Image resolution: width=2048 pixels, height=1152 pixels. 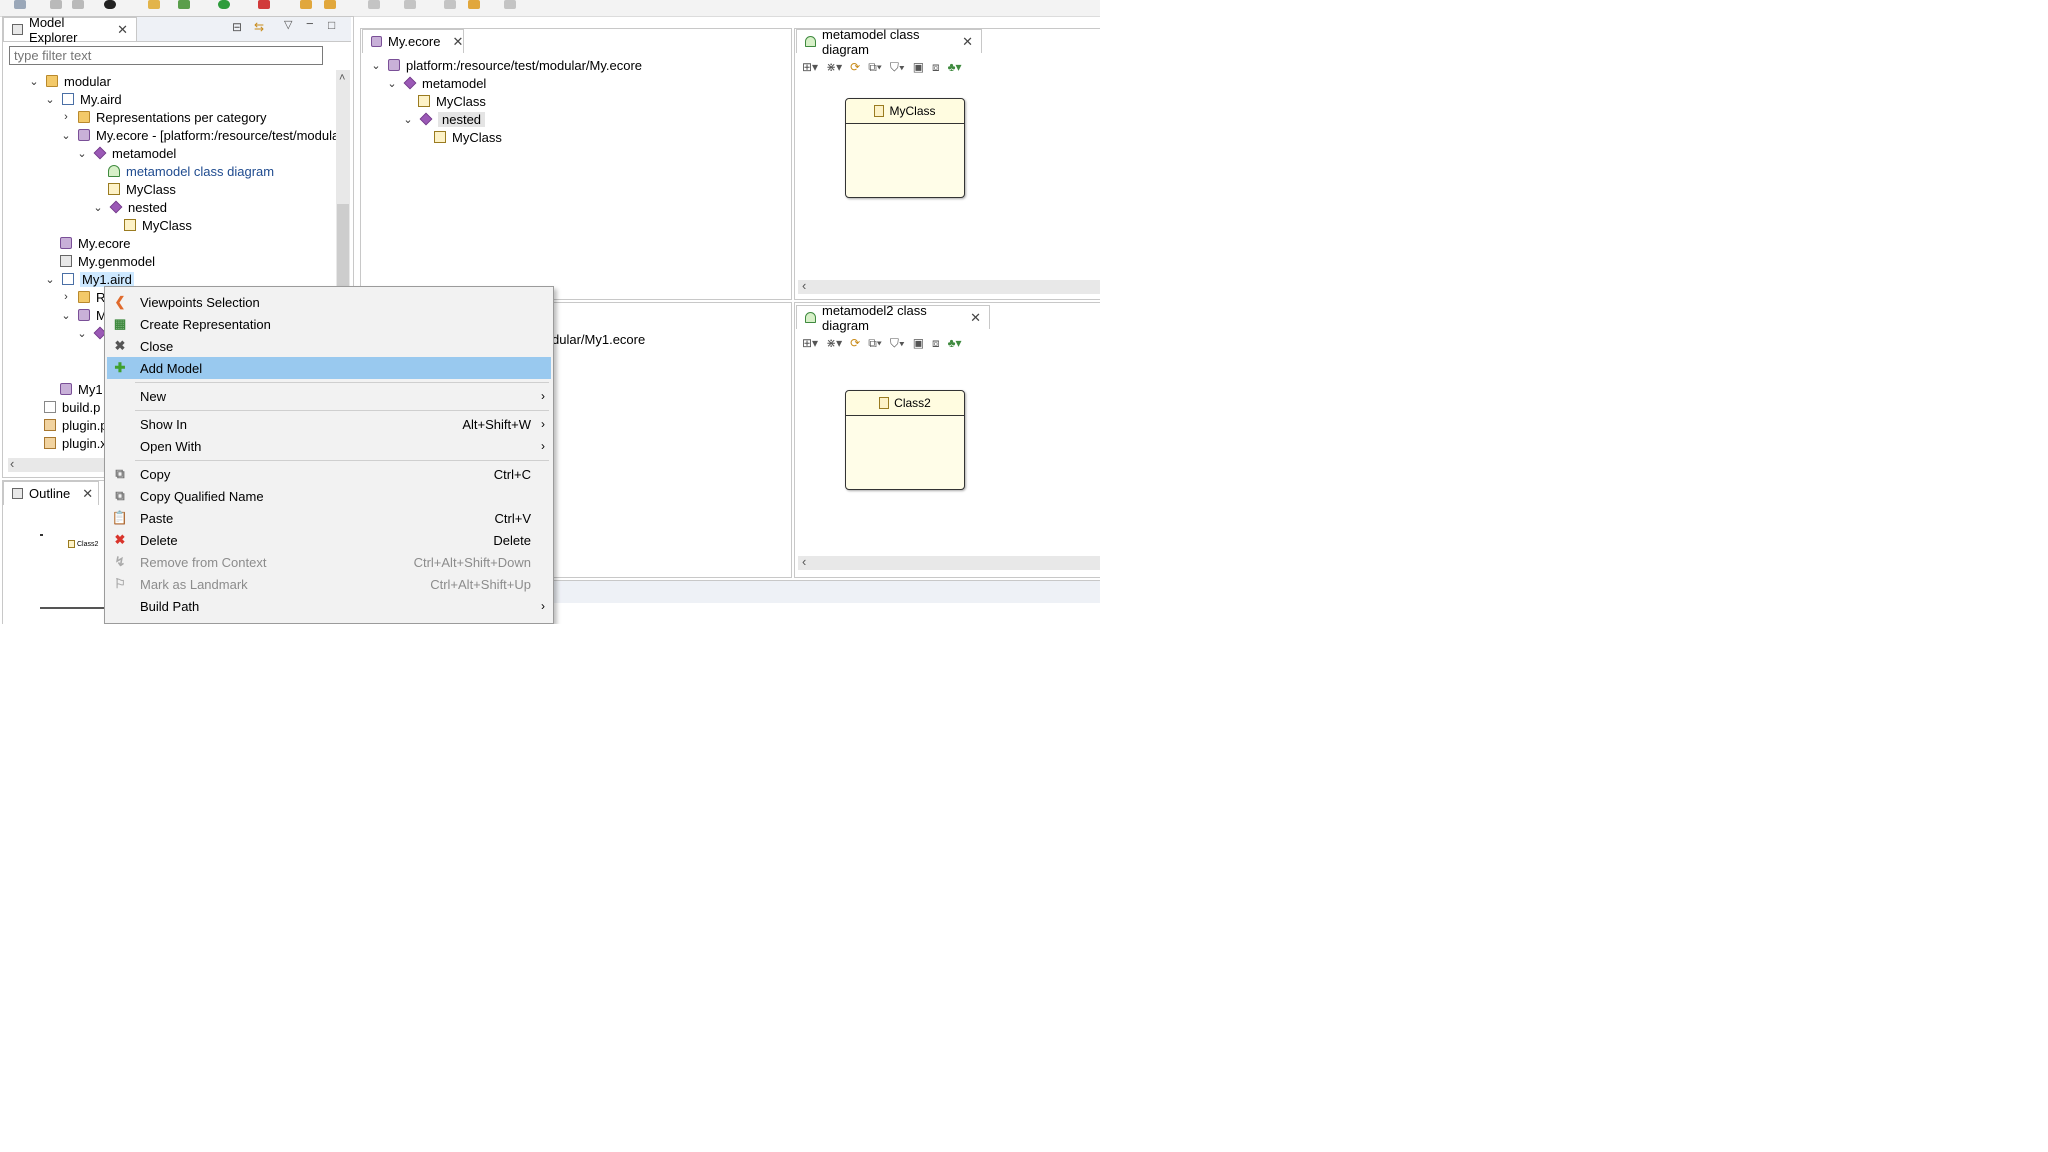 What do you see at coordinates (543, 396) in the screenshot?
I see `submenu-arrow-icon: ›` at bounding box center [543, 396].